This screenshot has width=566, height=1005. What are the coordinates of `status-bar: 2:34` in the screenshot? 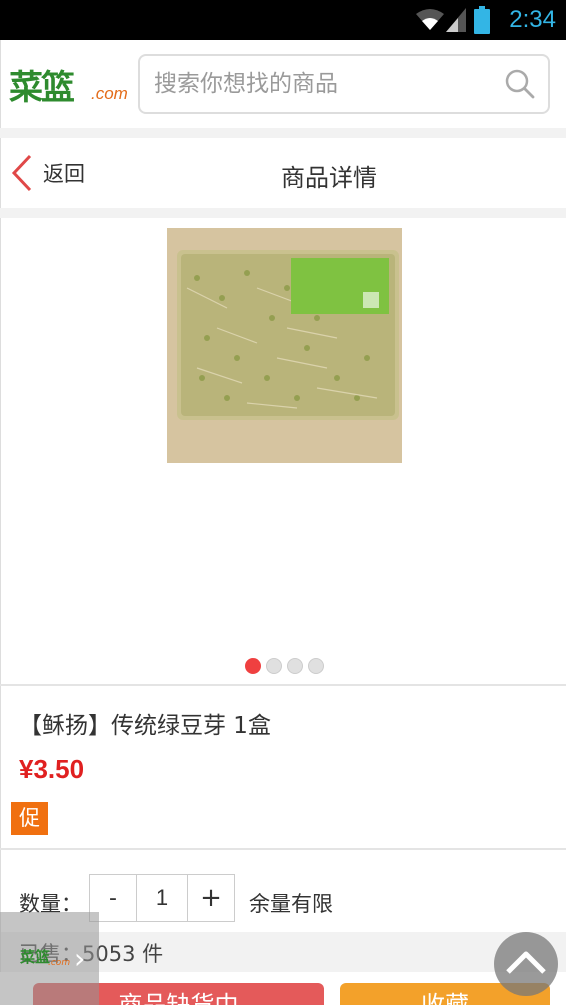 It's located at (283, 20).